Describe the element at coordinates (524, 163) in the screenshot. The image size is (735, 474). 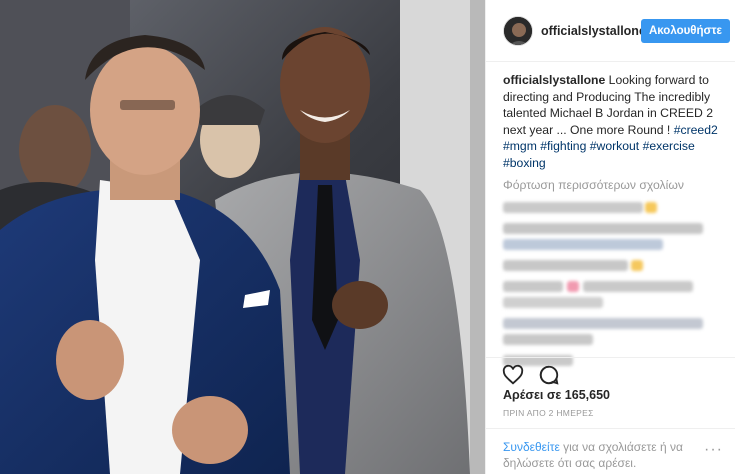
I see `hashtag-link: #boxing` at that location.